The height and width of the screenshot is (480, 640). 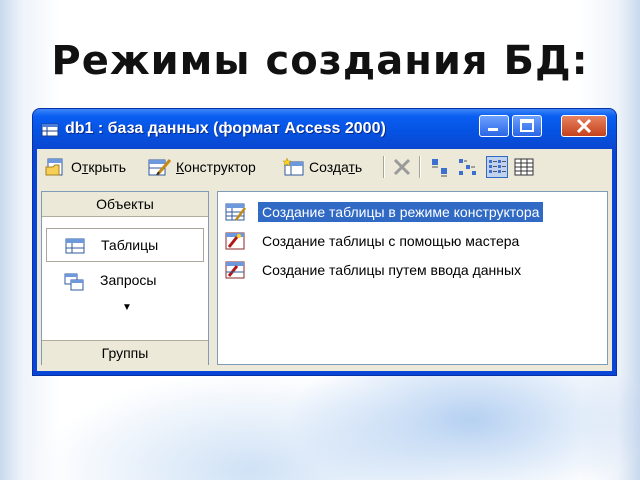 I want to click on maximize-button, so click(x=527, y=126).